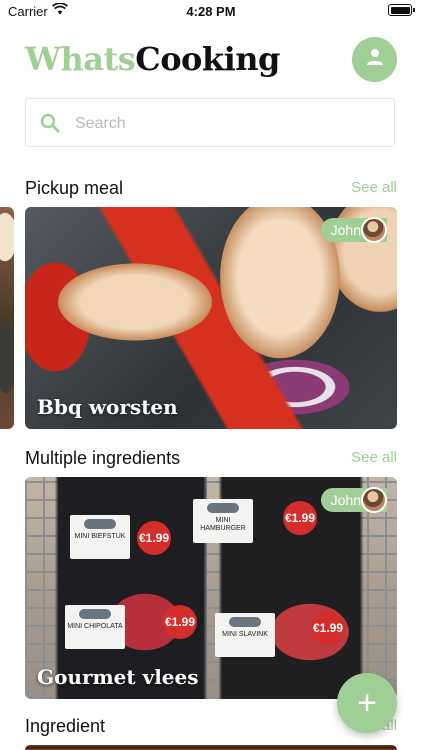  I want to click on brand-part-2: Cooking, so click(207, 59).